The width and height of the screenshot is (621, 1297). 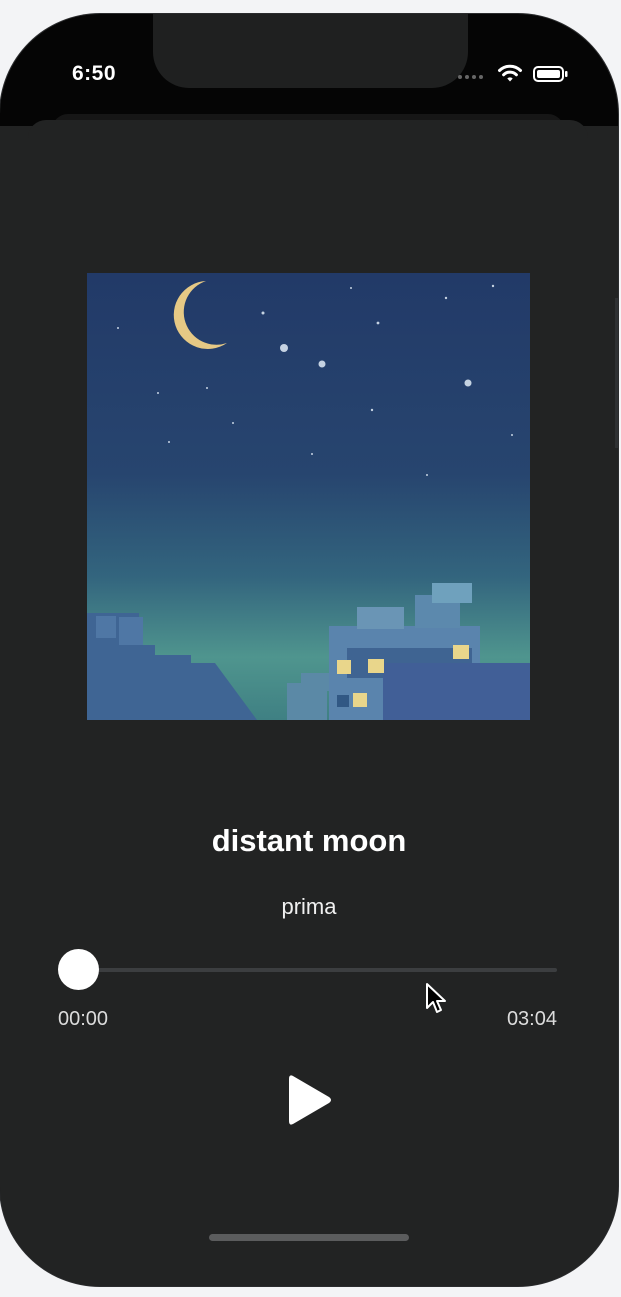 I want to click on status-icons, so click(x=512, y=74).